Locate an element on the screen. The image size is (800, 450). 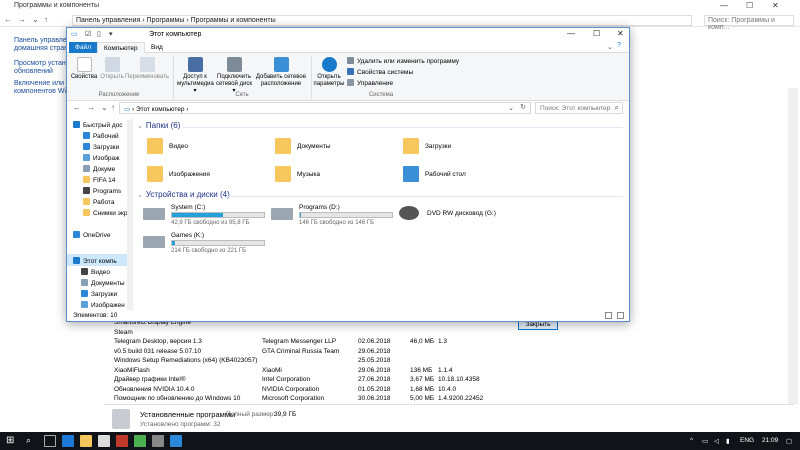
volume-icon: ◁ is located at coordinates (716, 441).